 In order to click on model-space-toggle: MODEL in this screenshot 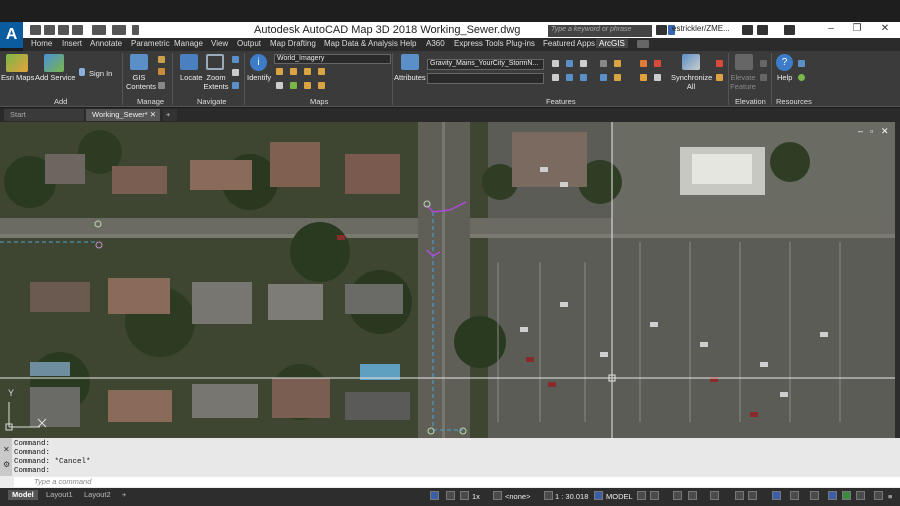, I will do `click(619, 496)`.